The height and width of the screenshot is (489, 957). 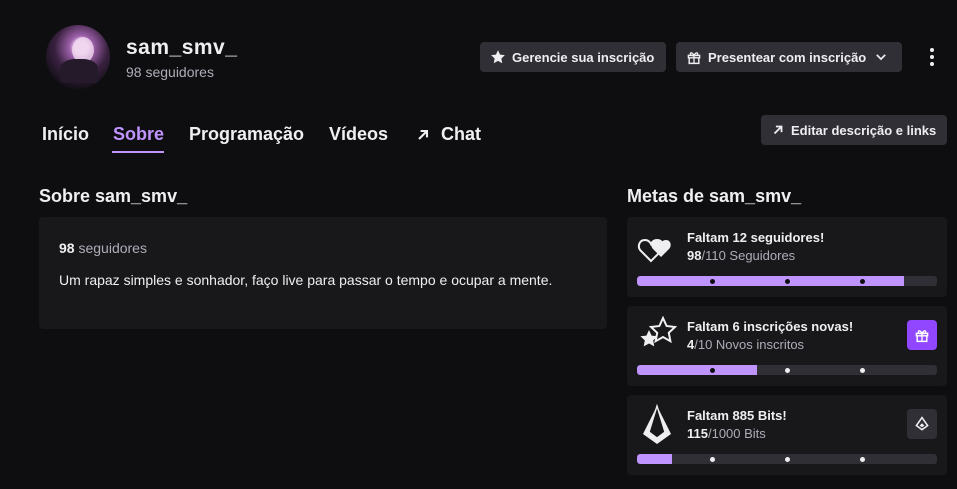 What do you see at coordinates (67, 248) in the screenshot?
I see `about-followers-count: 98` at bounding box center [67, 248].